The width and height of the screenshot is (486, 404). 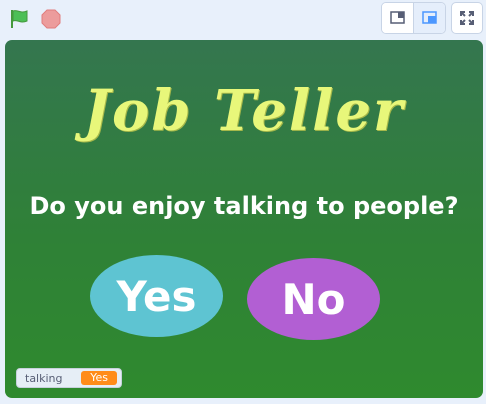 I want to click on title-text: Job Teller, so click(x=244, y=111).